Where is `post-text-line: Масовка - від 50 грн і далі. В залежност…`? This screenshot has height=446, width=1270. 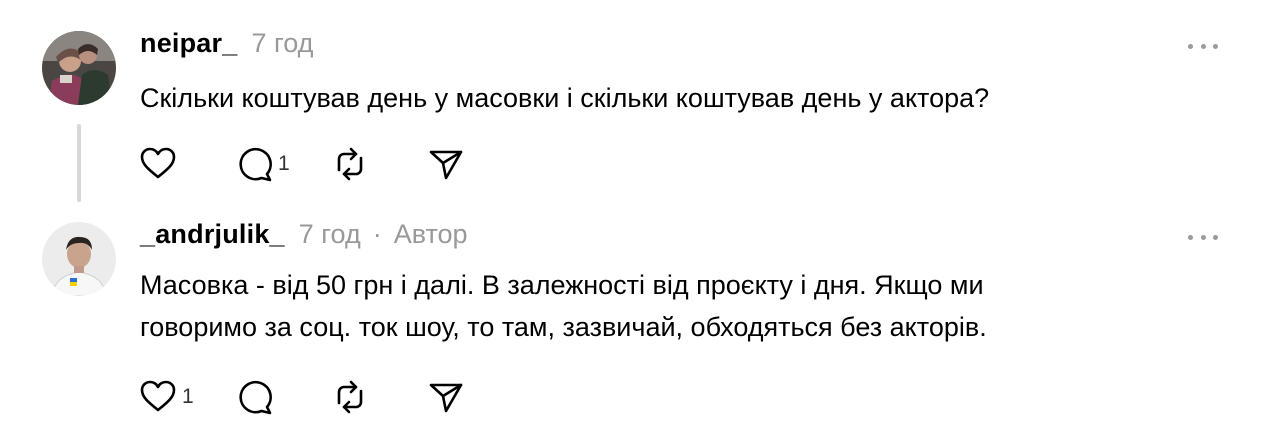 post-text-line: Масовка - від 50 грн і далі. В залежност… is located at coordinates (562, 285).